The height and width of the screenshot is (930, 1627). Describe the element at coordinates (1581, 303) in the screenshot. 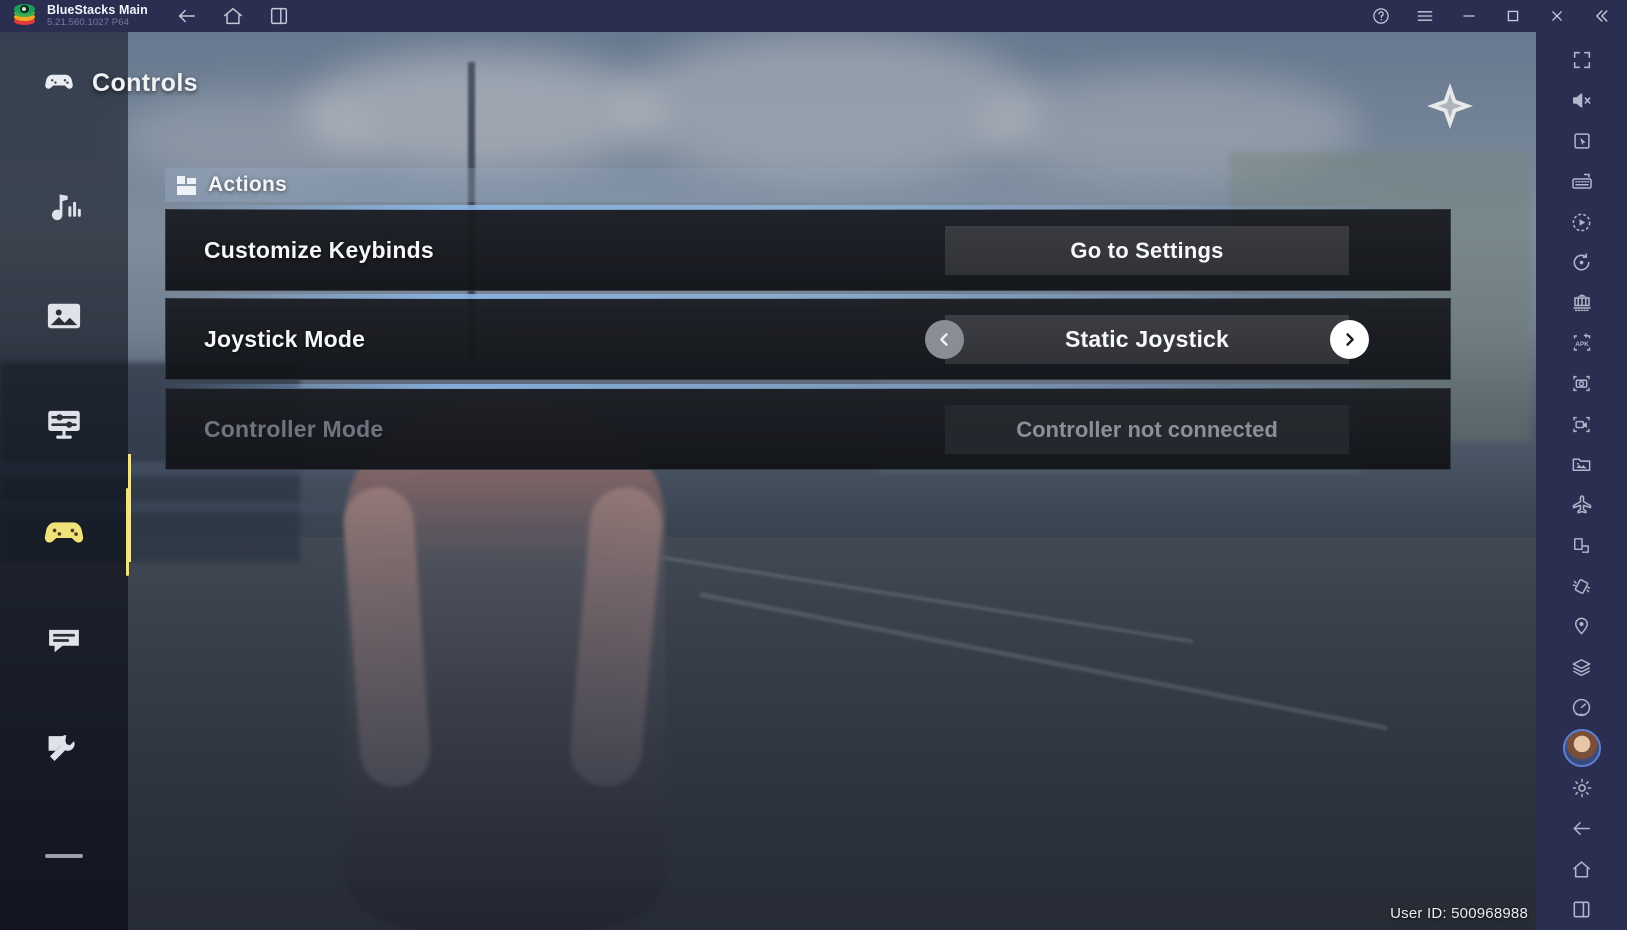

I see `multi-instance-icon` at that location.